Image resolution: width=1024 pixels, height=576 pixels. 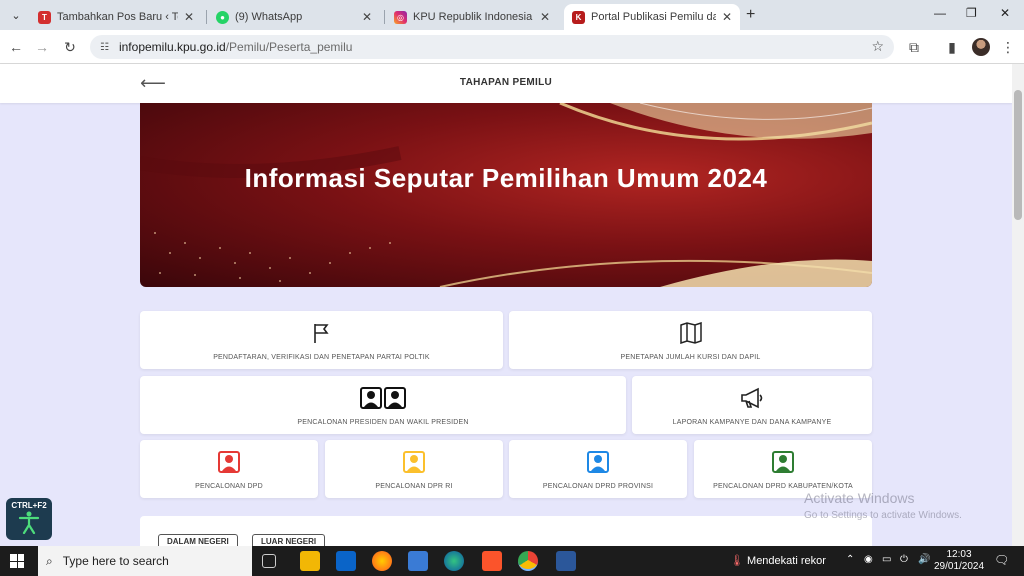 I want to click on start-button, so click(x=17, y=561).